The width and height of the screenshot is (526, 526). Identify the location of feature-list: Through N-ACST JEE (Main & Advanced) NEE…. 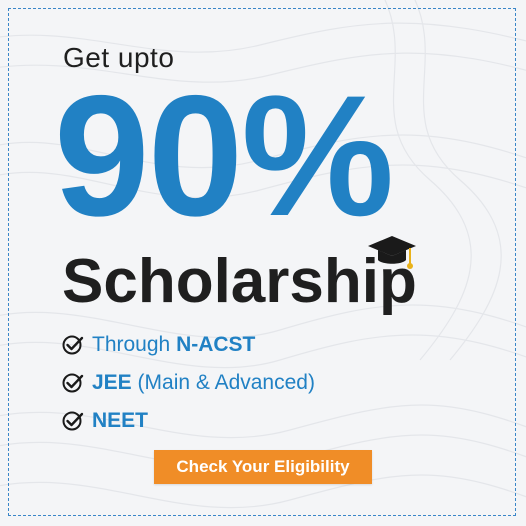
(188, 383).